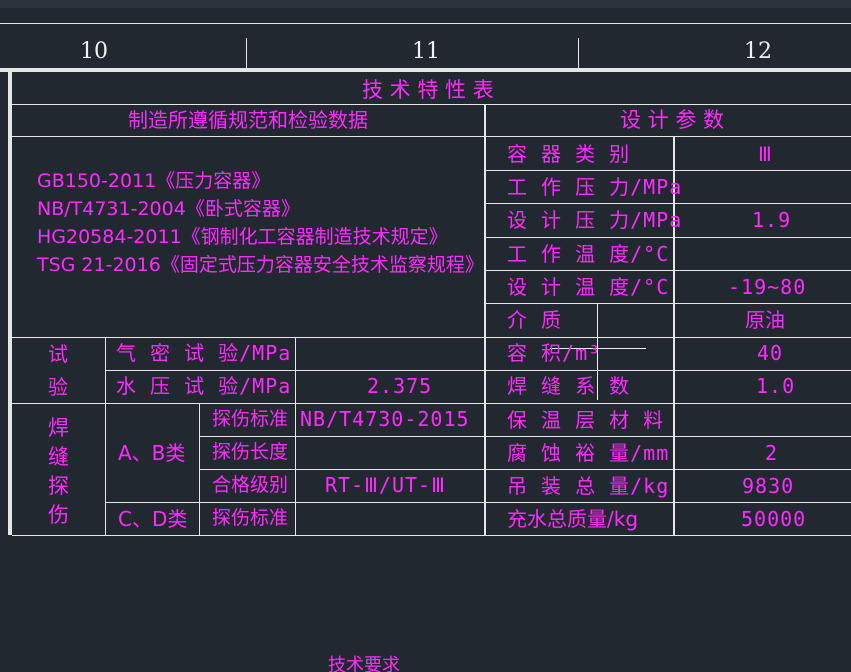 Image resolution: width=851 pixels, height=672 pixels. What do you see at coordinates (768, 486) in the screenshot?
I see `param-value: 9830` at bounding box center [768, 486].